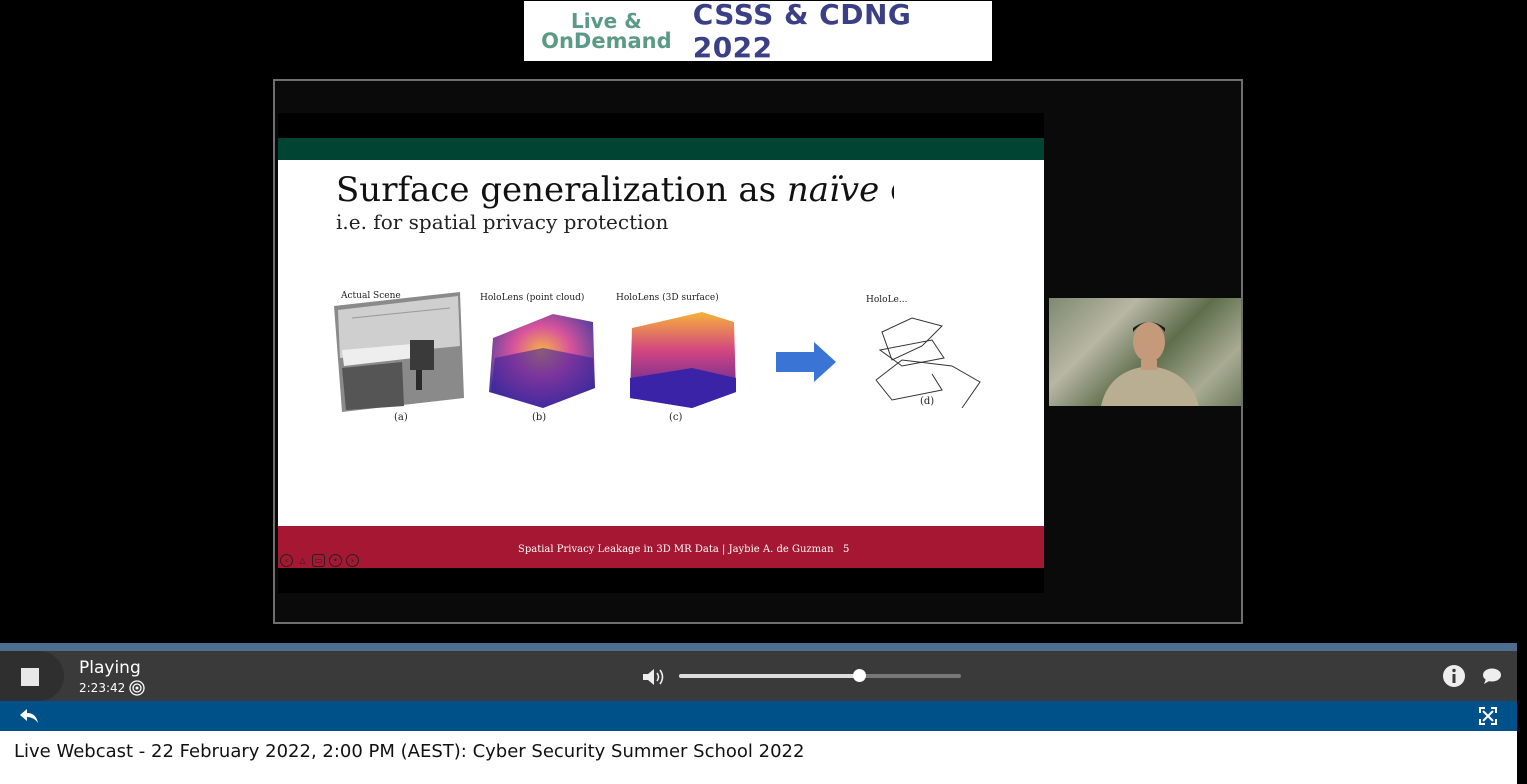 Image resolution: width=1527 pixels, height=784 pixels. What do you see at coordinates (502, 222) in the screenshot?
I see `slide-subtitle: i.e. for spatial privacy protection` at bounding box center [502, 222].